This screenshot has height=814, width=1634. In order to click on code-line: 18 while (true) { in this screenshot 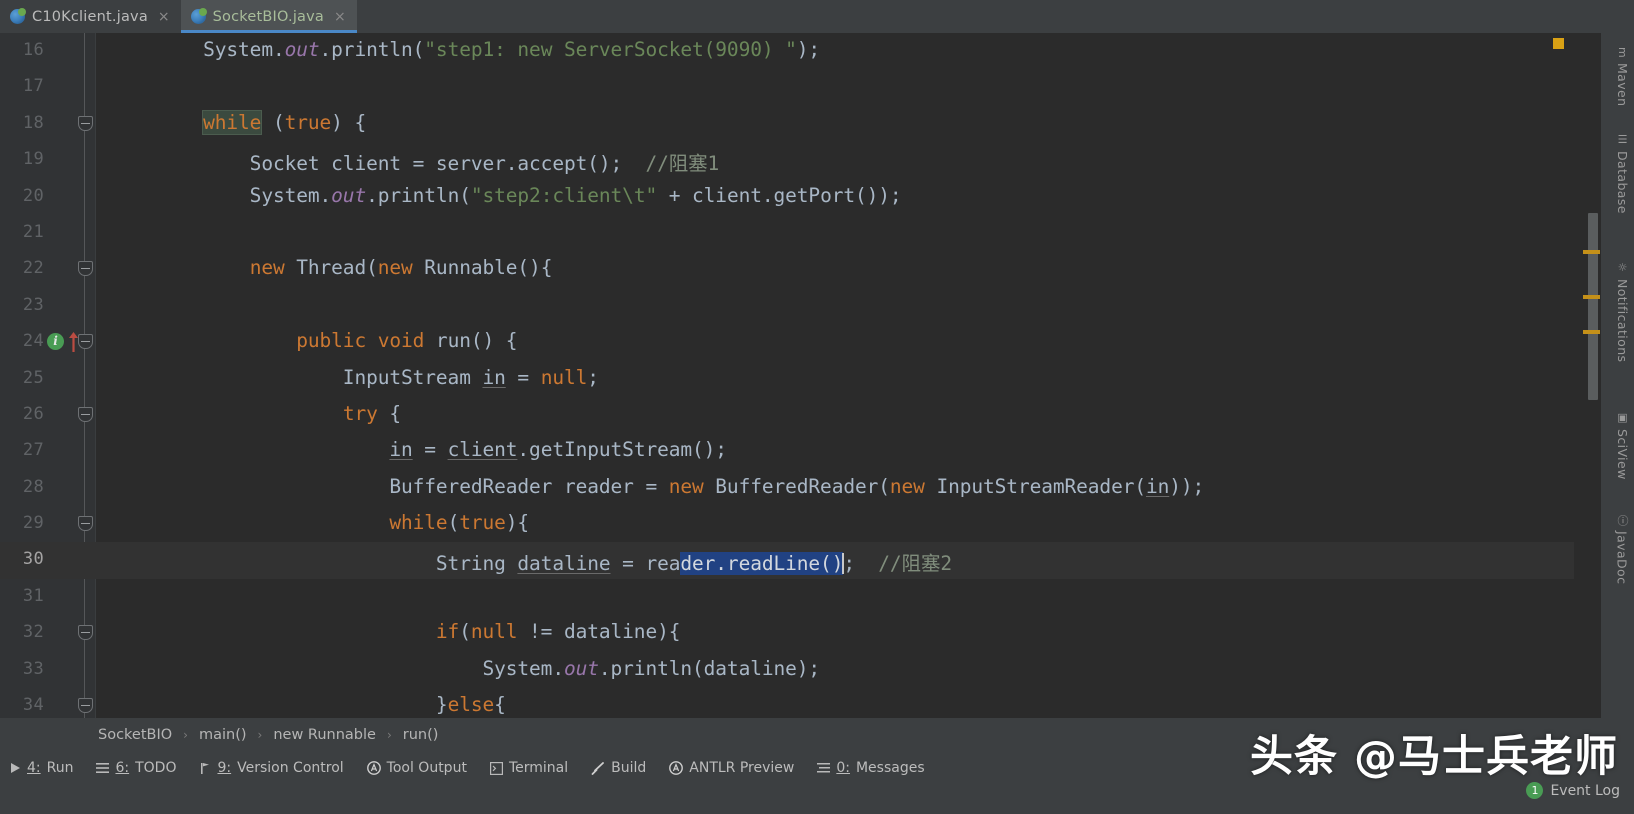, I will do `click(817, 124)`.